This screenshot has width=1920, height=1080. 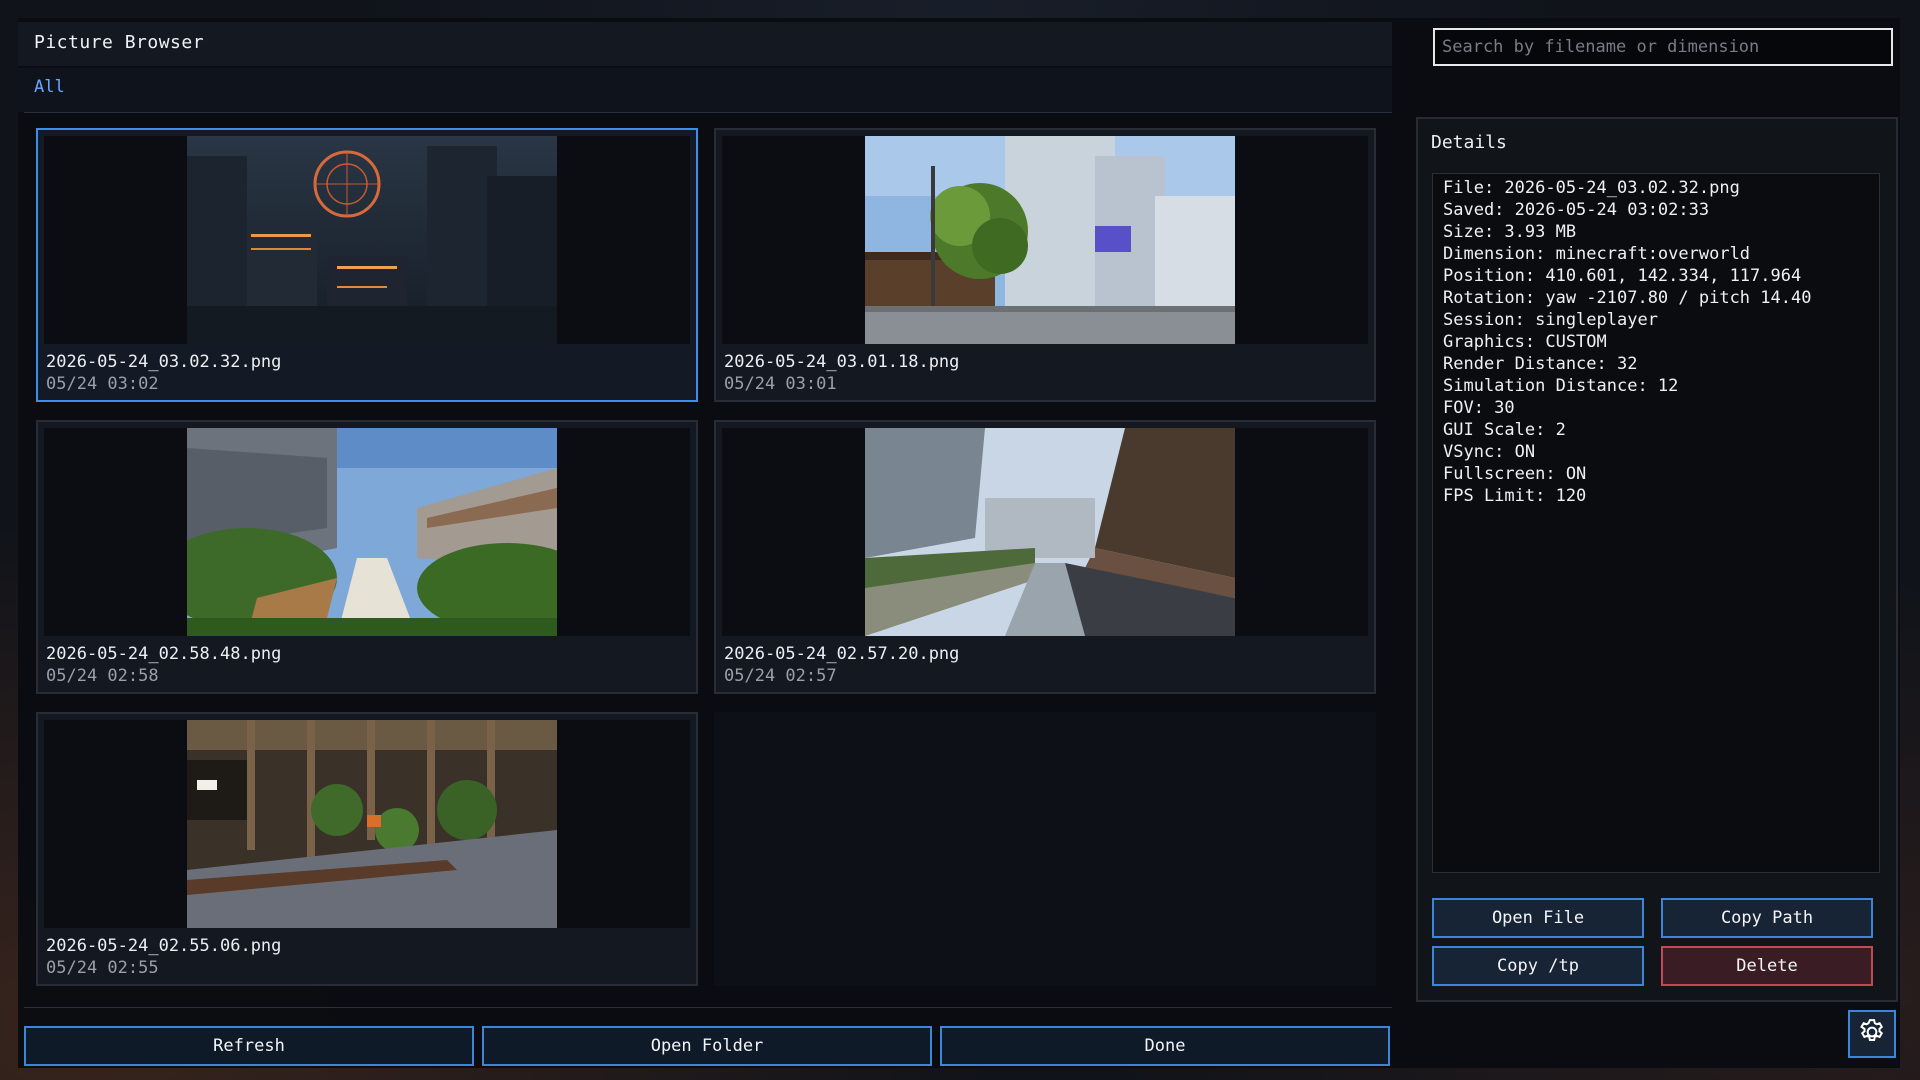 What do you see at coordinates (1561, 386) in the screenshot?
I see `details-line: Simulation Distance: 12` at bounding box center [1561, 386].